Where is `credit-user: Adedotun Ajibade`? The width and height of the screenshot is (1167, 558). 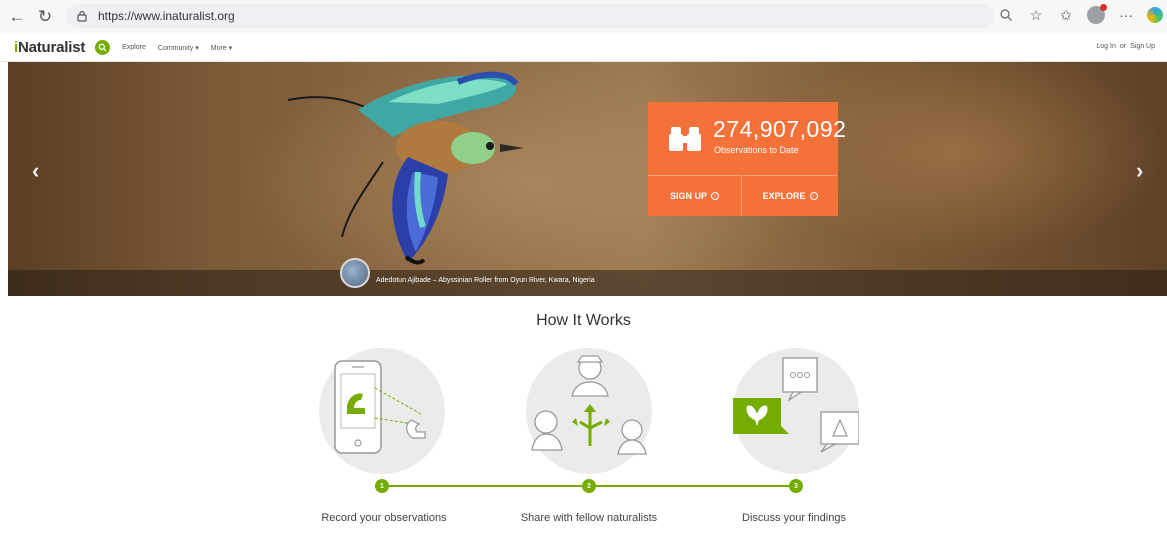
credit-user: Adedotun Ajibade is located at coordinates (403, 280).